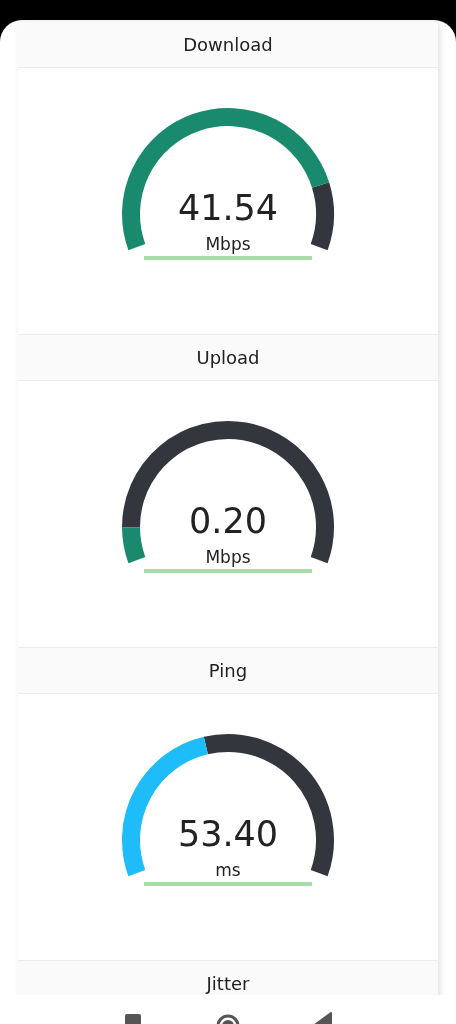  I want to click on section-title: Upload, so click(228, 357).